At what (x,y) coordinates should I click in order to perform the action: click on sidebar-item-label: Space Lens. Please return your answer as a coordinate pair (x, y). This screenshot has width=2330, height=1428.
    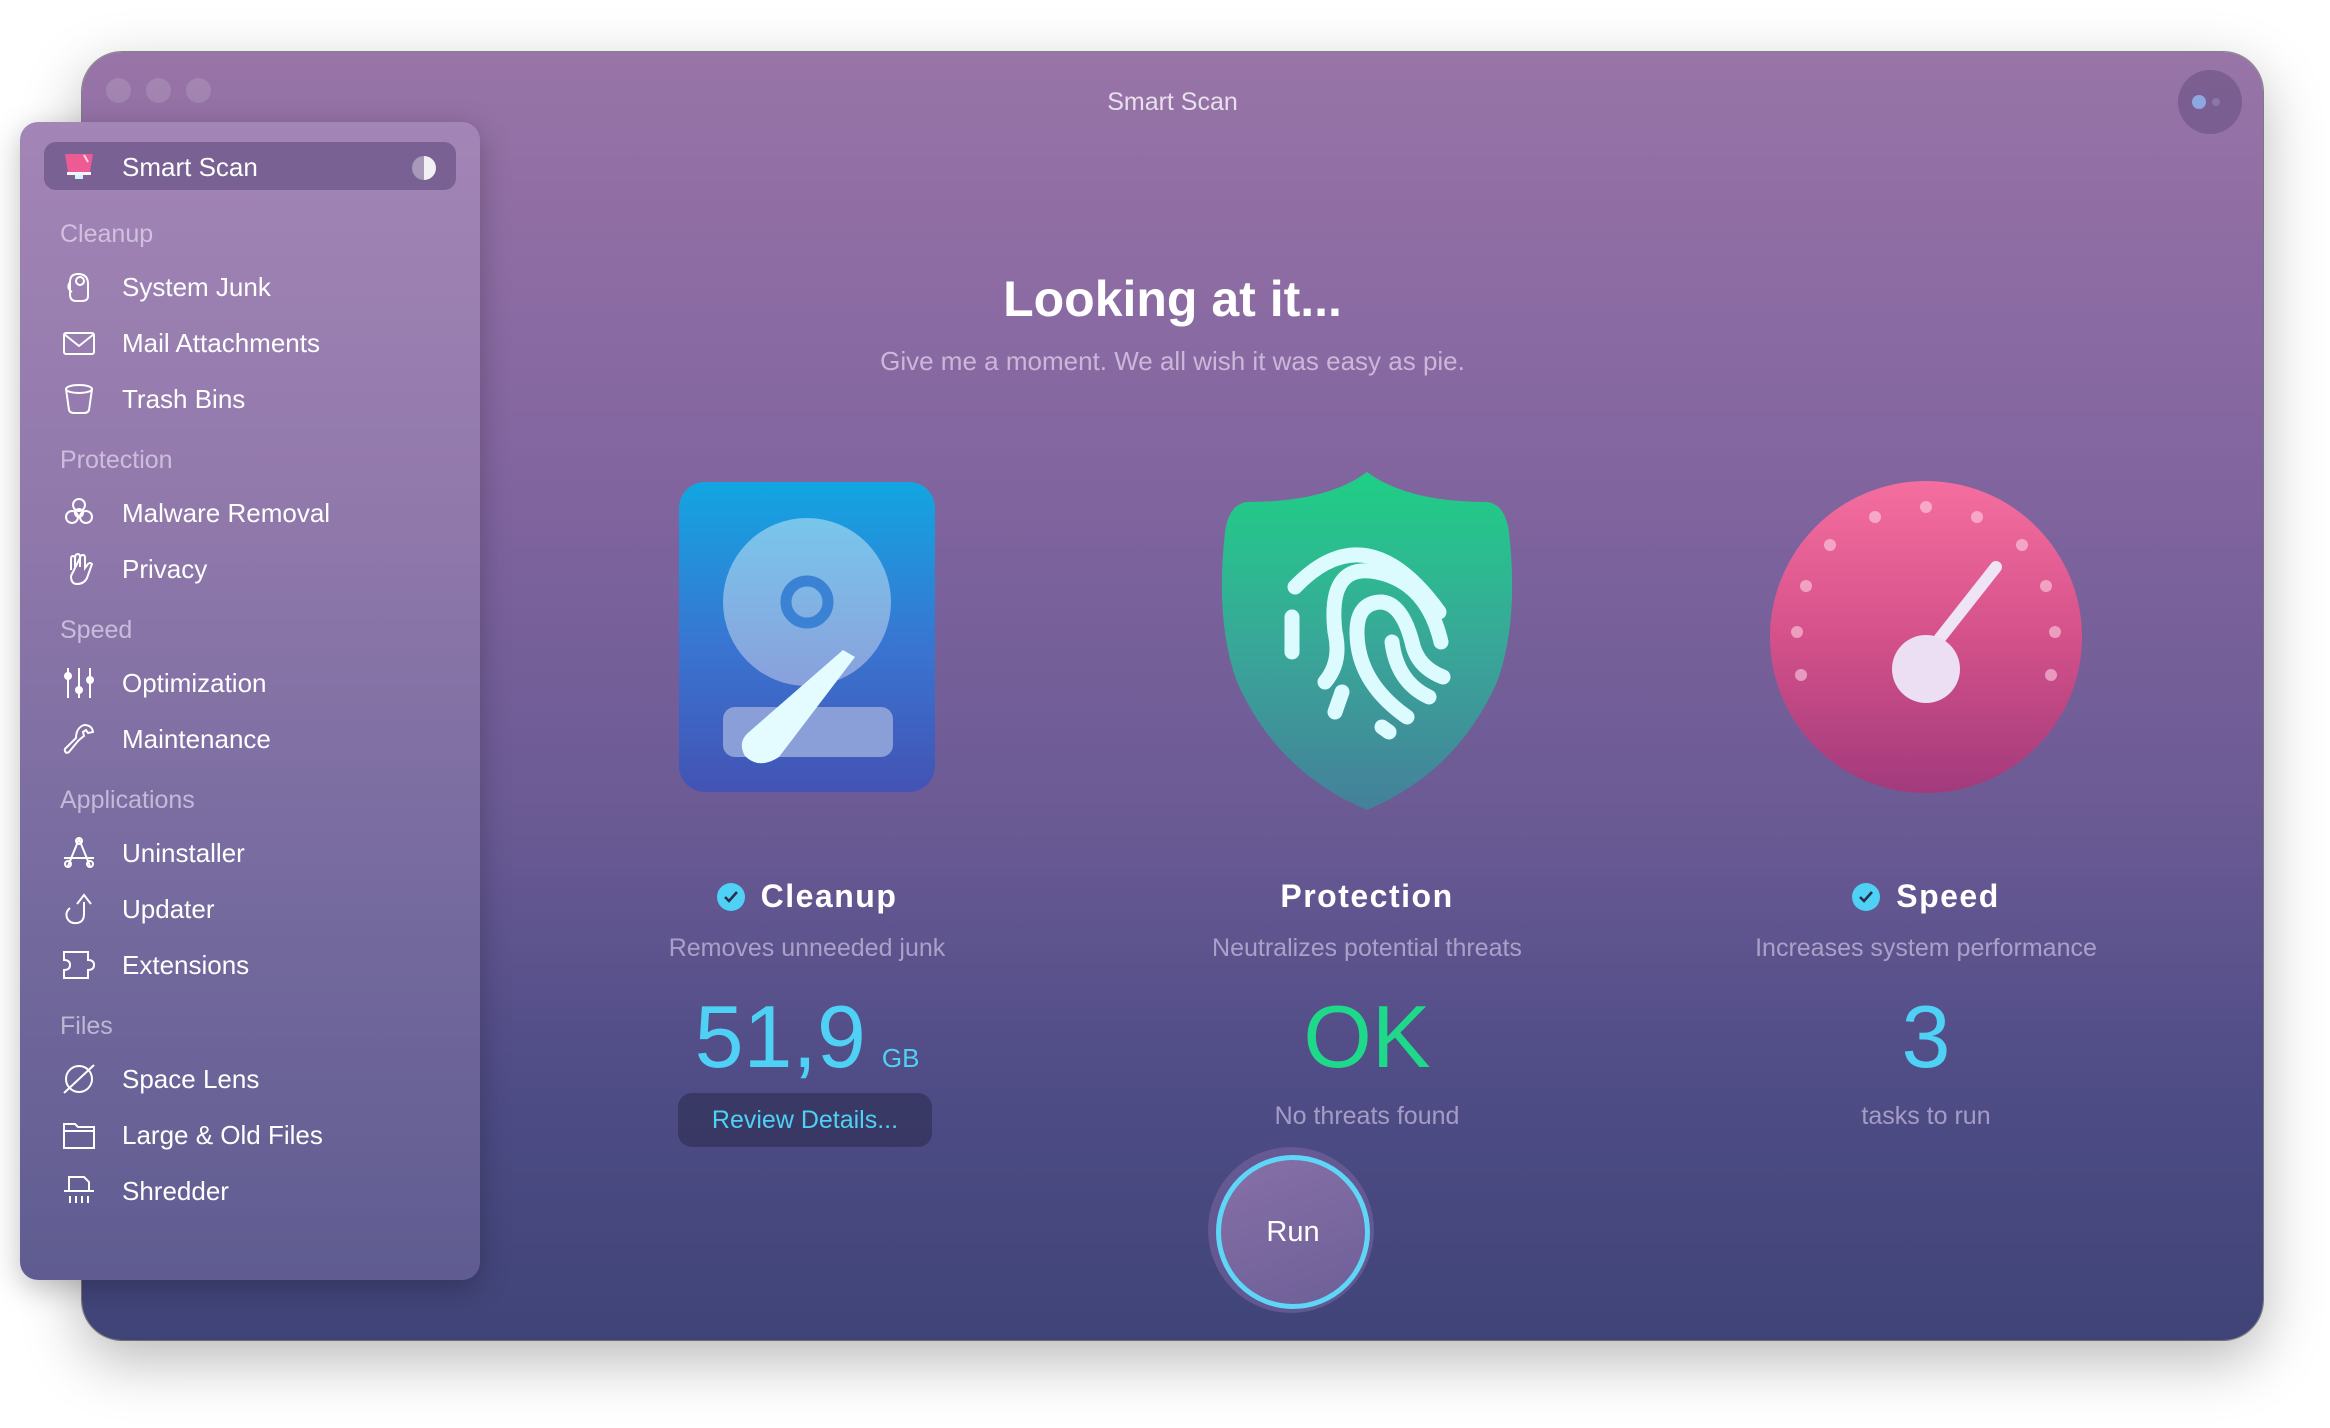
    Looking at the image, I should click on (191, 1079).